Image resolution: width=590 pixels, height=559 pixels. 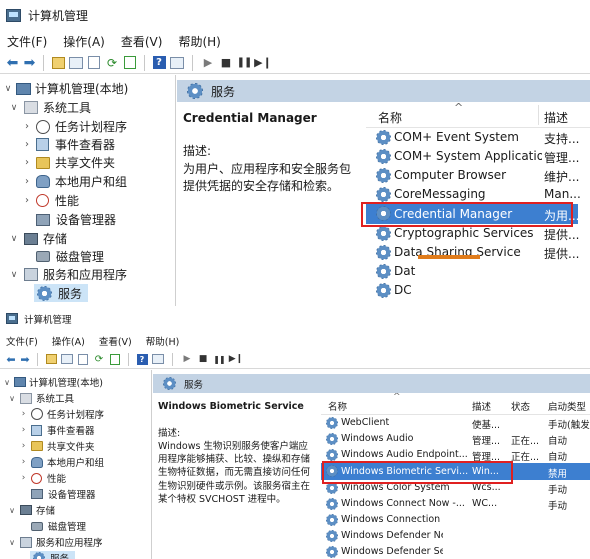 I want to click on table-row: WebClient 使基... 手动(触发, so click(x=455, y=423).